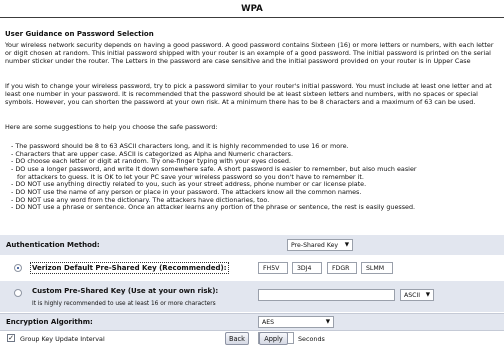 This screenshot has height=346, width=504. I want to click on authentication-method-select: Pre-Shared Key ▼, so click(320, 245).